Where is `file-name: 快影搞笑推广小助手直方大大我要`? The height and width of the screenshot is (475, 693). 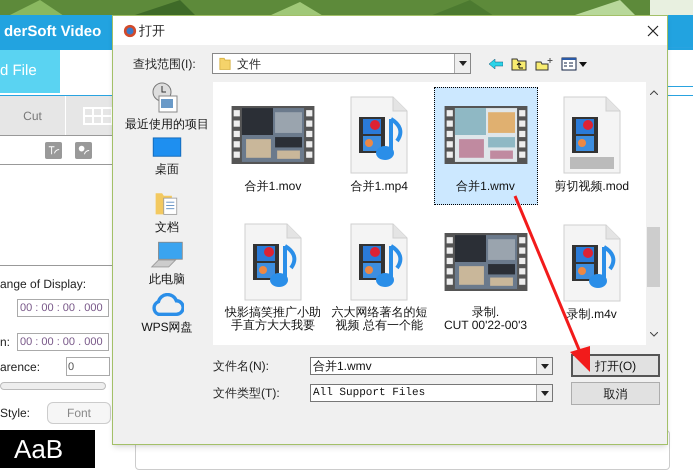 file-name: 快影搞笑推广小助手直方大大我要 is located at coordinates (273, 319).